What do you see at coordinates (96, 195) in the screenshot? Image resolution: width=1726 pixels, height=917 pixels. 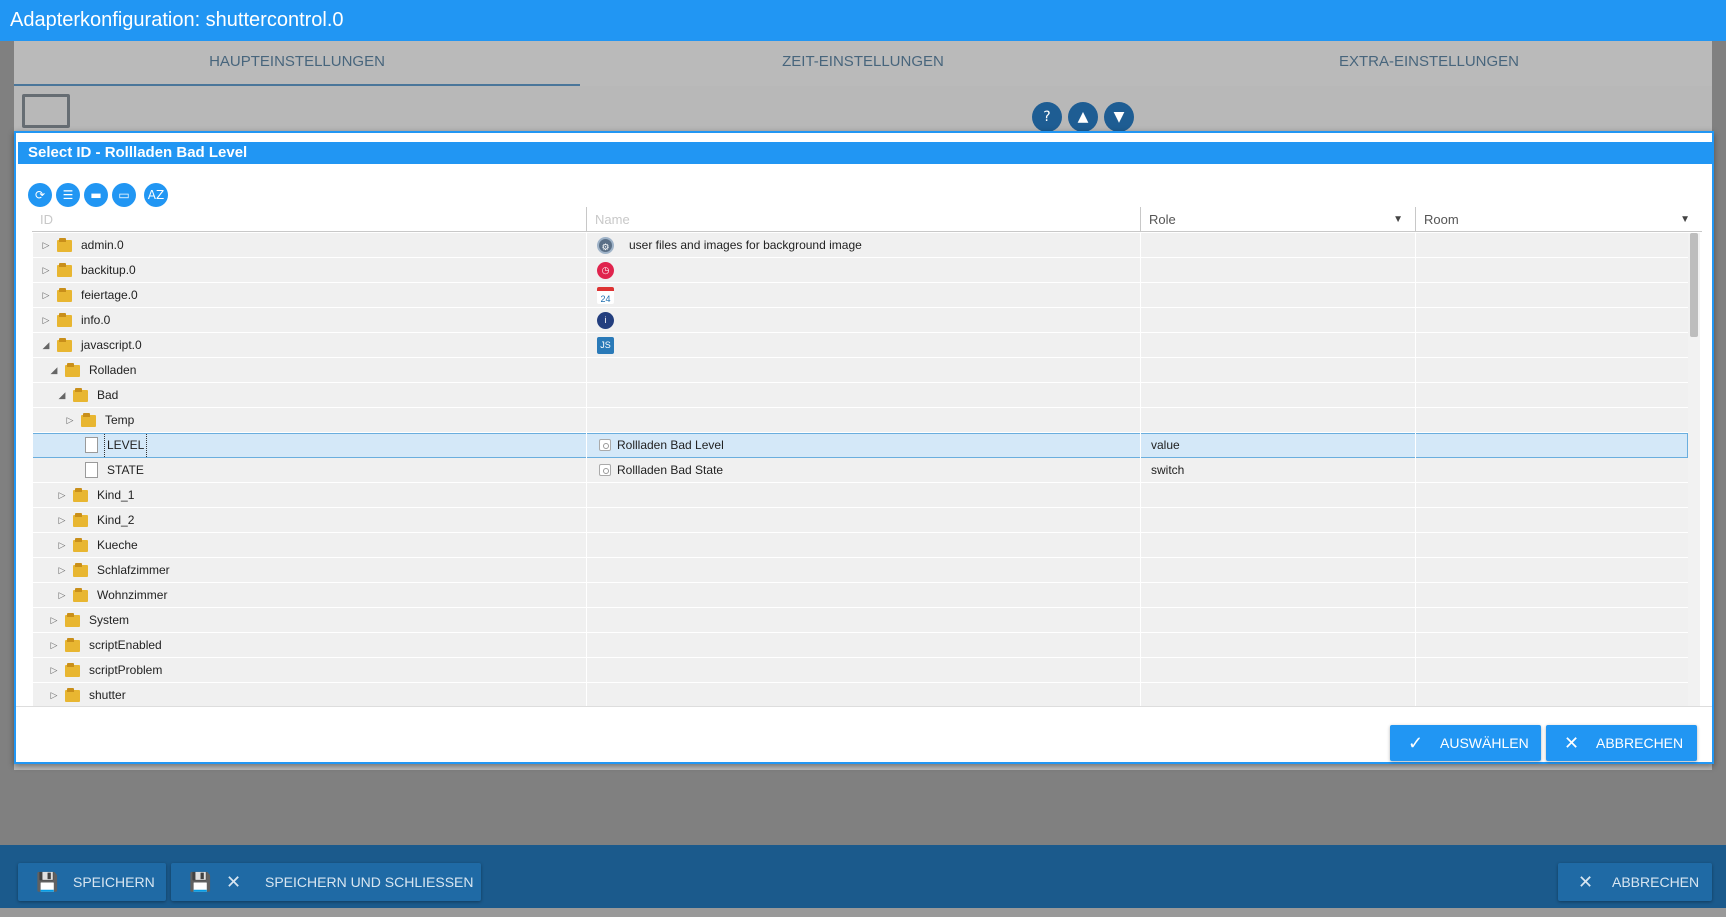 I see `folder-icon: ▬` at bounding box center [96, 195].